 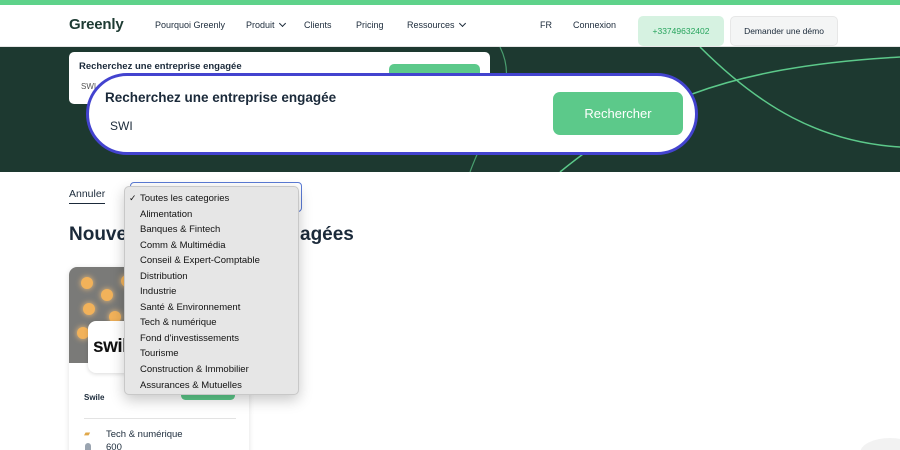 What do you see at coordinates (370, 25) in the screenshot?
I see `nav-pricing: Pricing` at bounding box center [370, 25].